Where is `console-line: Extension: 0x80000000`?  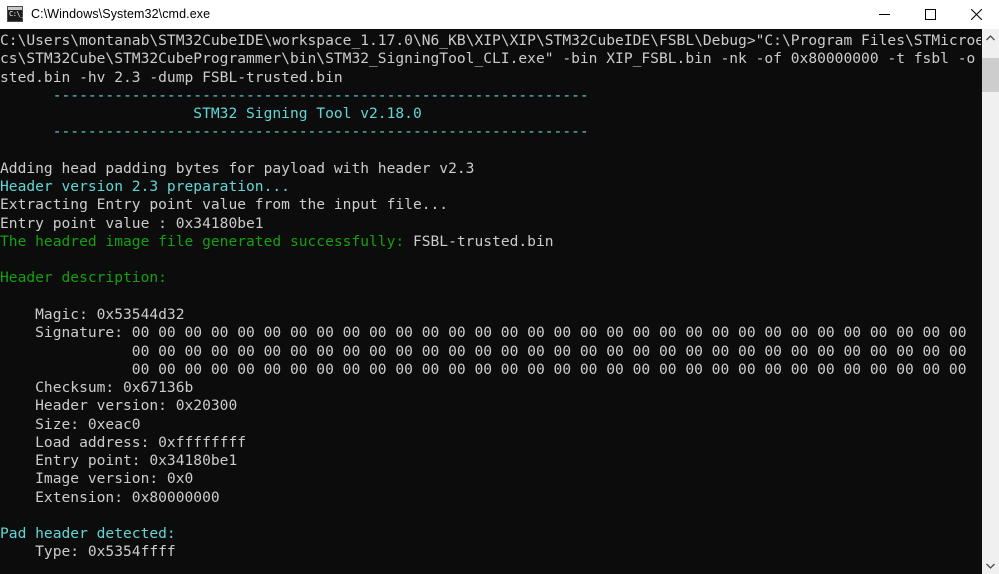
console-line: Extension: 0x80000000 is located at coordinates (490, 498).